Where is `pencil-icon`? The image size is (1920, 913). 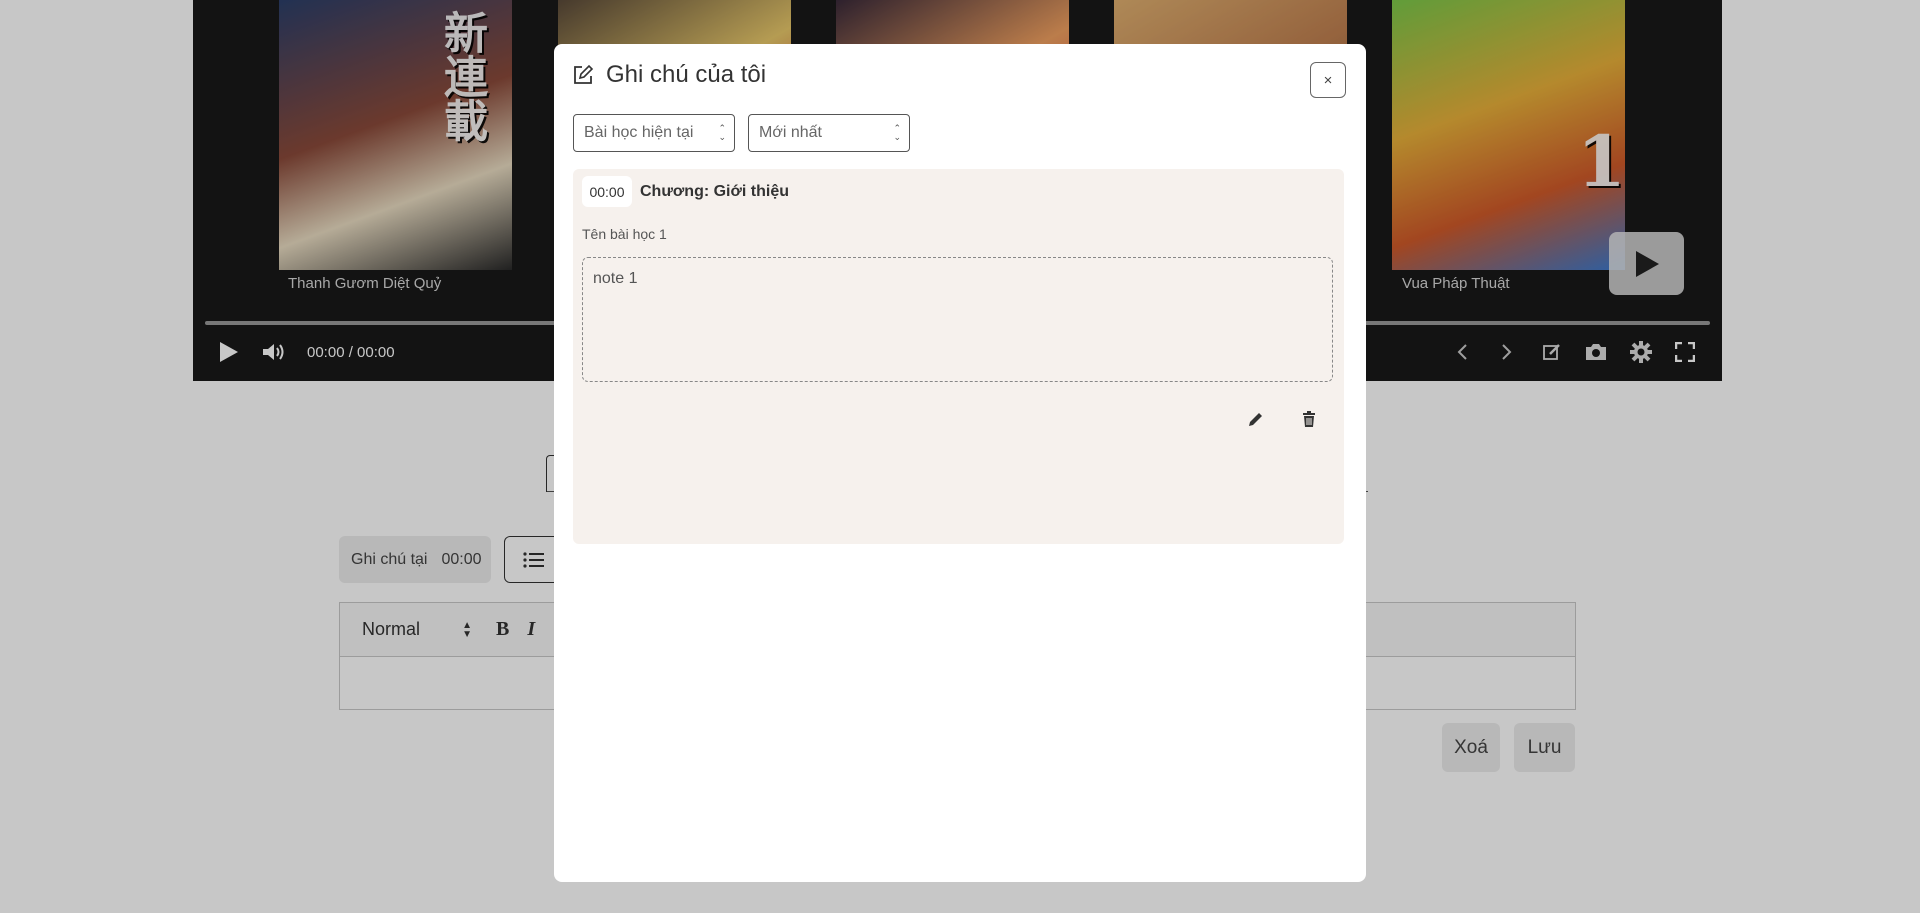 pencil-icon is located at coordinates (1255, 419).